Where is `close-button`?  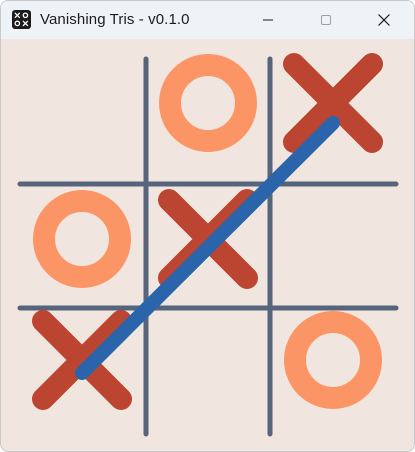
close-button is located at coordinates (384, 20).